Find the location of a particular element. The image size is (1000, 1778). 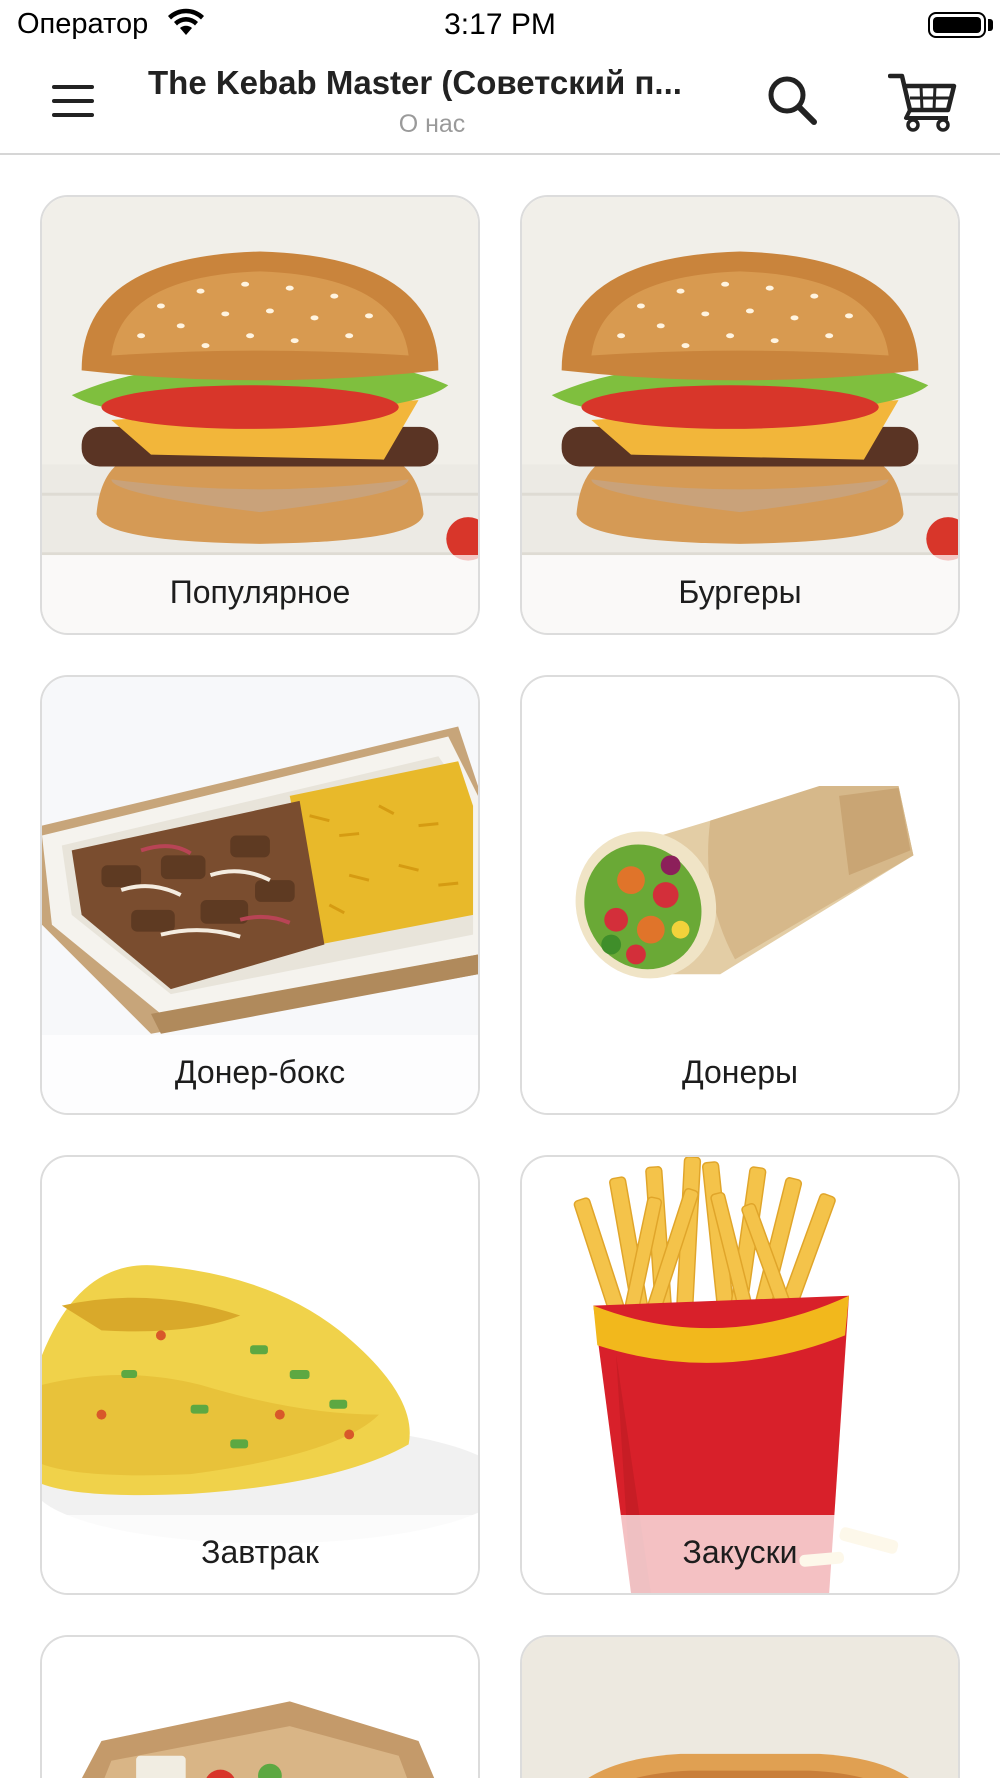

hot-dog-image is located at coordinates (740, 1707).